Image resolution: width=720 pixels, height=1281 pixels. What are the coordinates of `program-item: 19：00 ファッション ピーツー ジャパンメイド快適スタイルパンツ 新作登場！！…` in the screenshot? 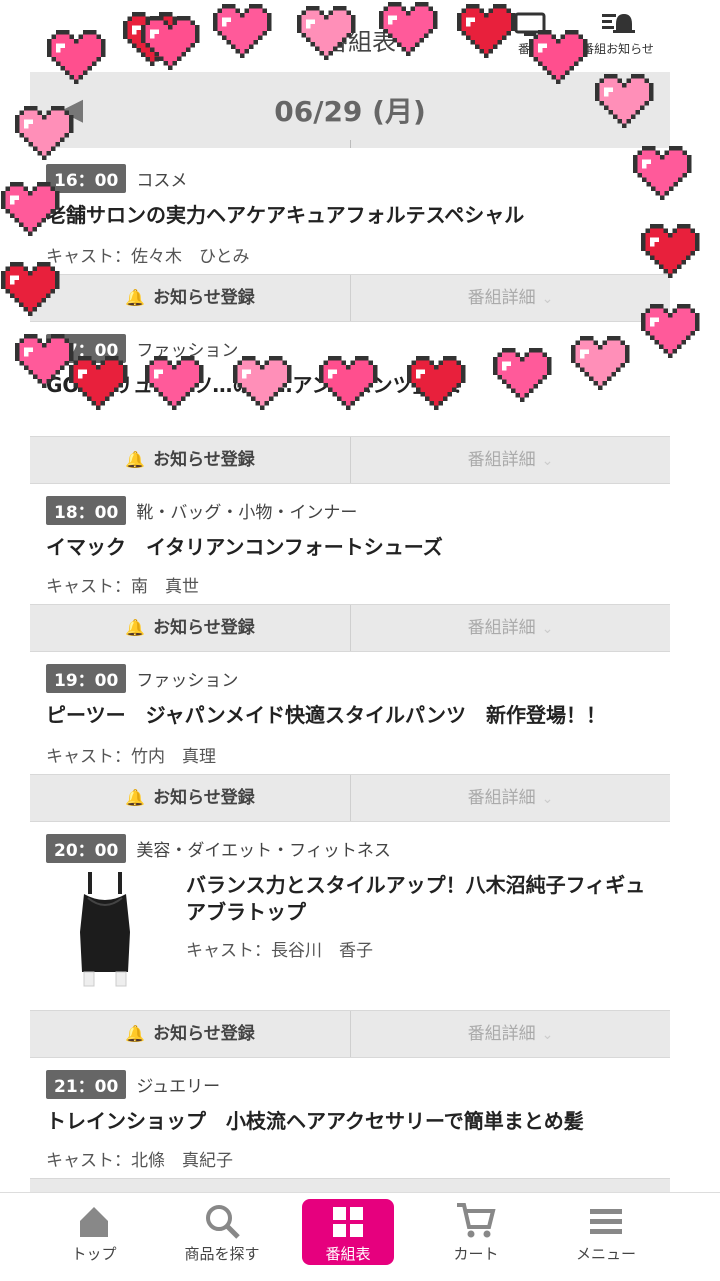 It's located at (350, 737).